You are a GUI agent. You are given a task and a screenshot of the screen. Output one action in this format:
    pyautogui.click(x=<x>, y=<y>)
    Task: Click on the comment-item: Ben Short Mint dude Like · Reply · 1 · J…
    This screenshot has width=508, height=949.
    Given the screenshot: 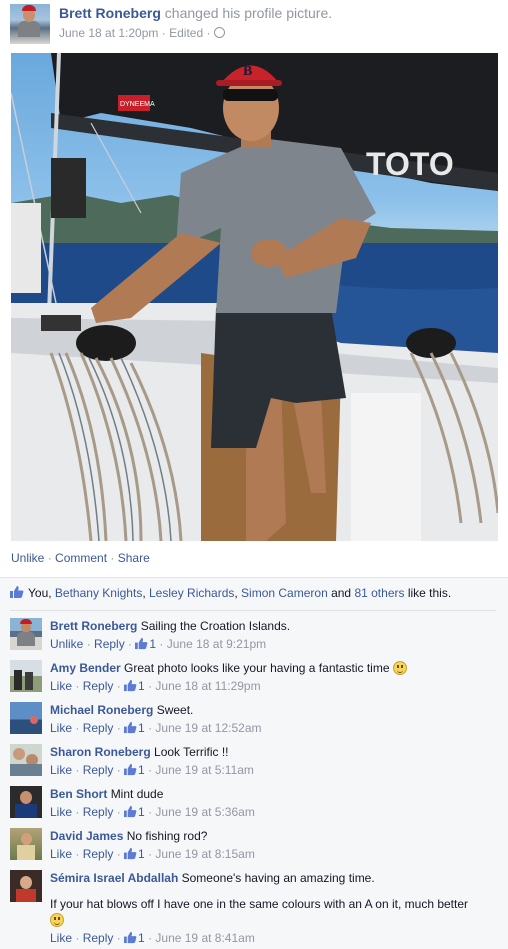 What is the action you would take?
    pyautogui.click(x=255, y=807)
    